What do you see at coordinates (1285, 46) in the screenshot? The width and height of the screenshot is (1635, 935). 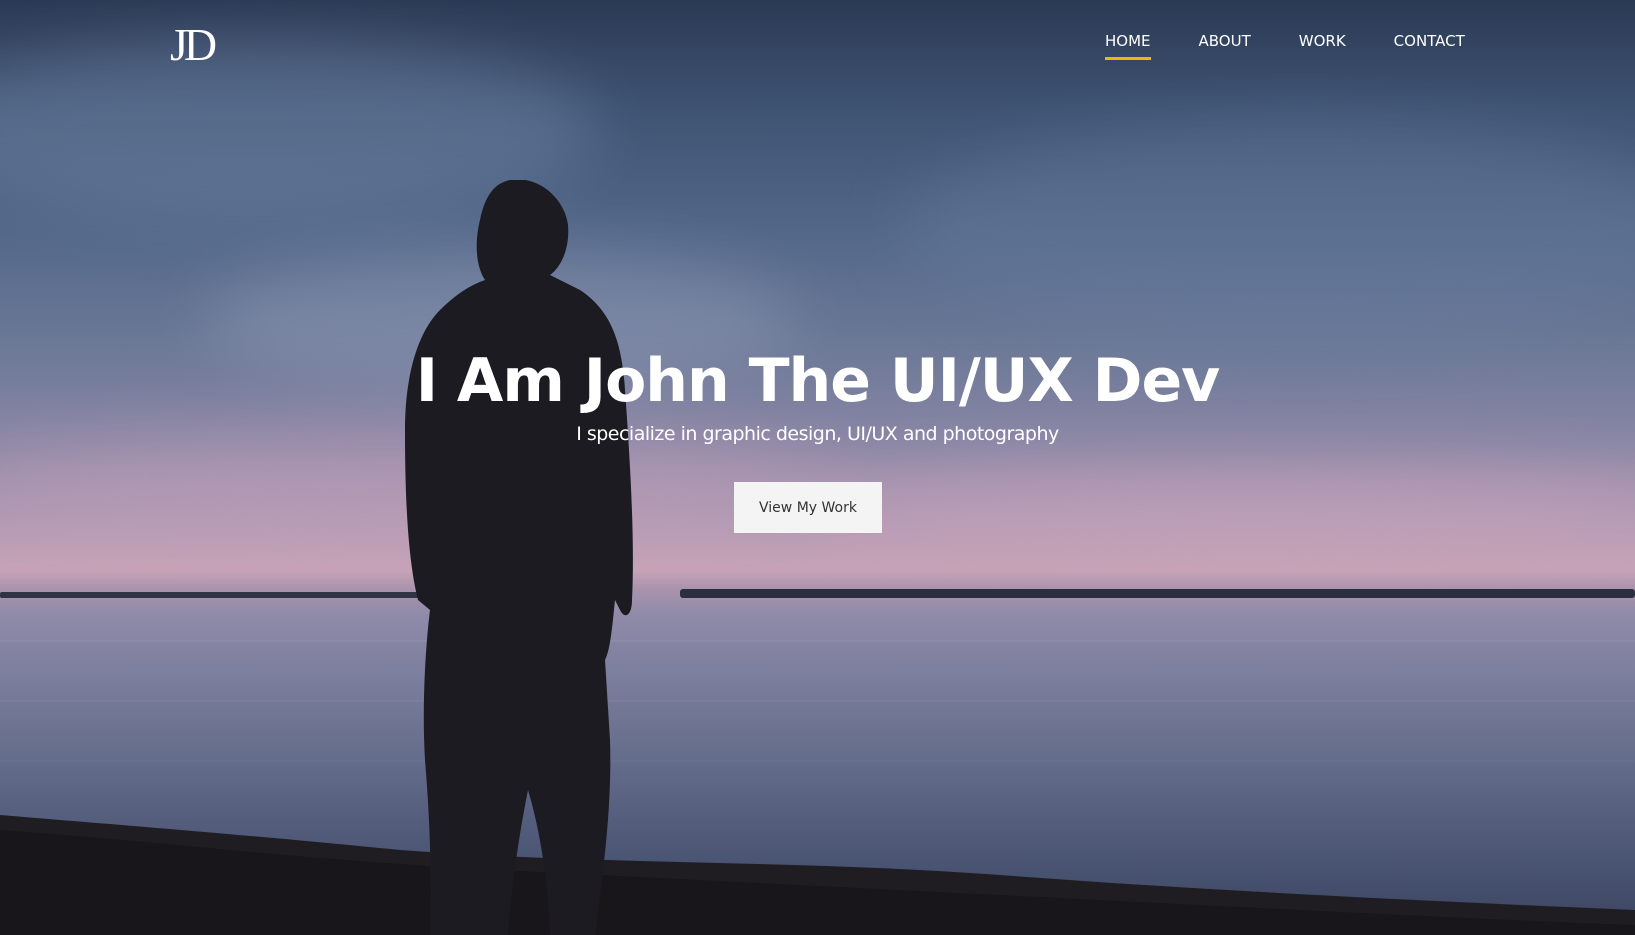 I see `main-nav: HOME ABOUT WORK CONTACT` at bounding box center [1285, 46].